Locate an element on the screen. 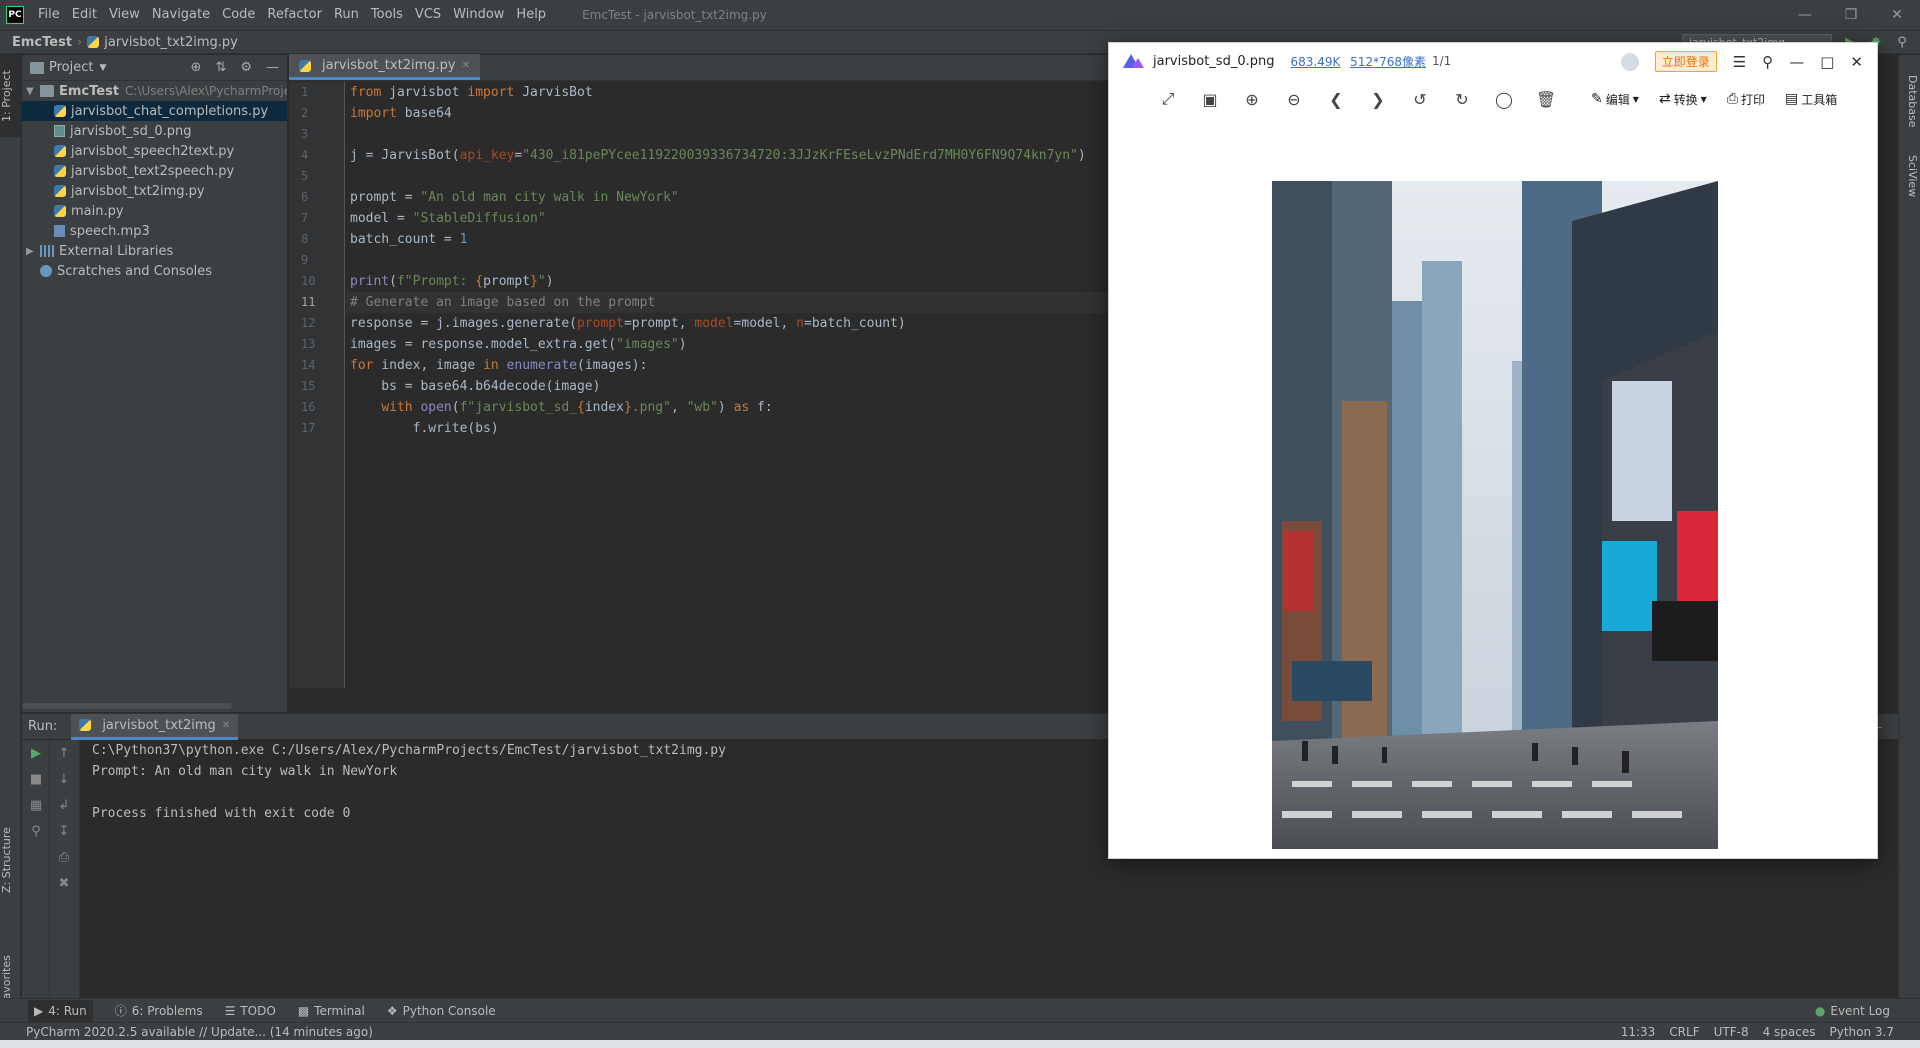 The width and height of the screenshot is (1920, 1048). tool-tab-project: 1: Project is located at coordinates (10, 96).